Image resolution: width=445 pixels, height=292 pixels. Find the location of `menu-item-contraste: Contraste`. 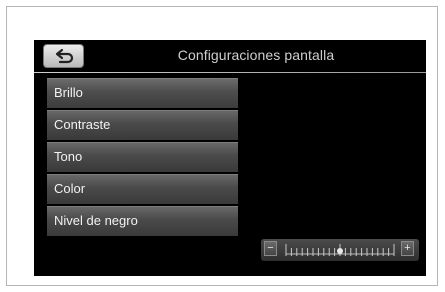

menu-item-contraste: Contraste is located at coordinates (142, 125).